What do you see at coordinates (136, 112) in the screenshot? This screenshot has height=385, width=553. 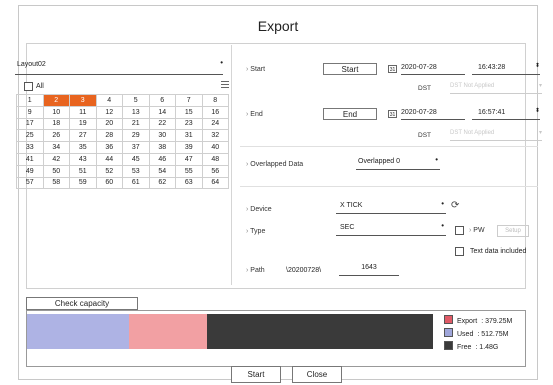 I see `channel-cell: 13` at bounding box center [136, 112].